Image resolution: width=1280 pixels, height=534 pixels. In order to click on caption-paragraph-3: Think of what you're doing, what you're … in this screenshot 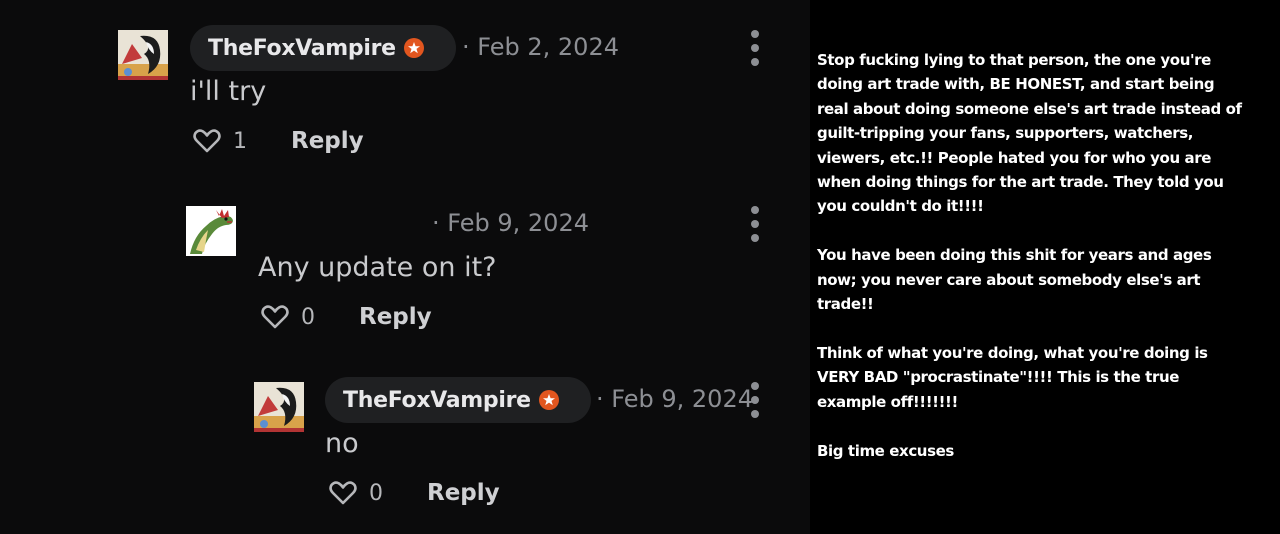, I will do `click(1015, 377)`.